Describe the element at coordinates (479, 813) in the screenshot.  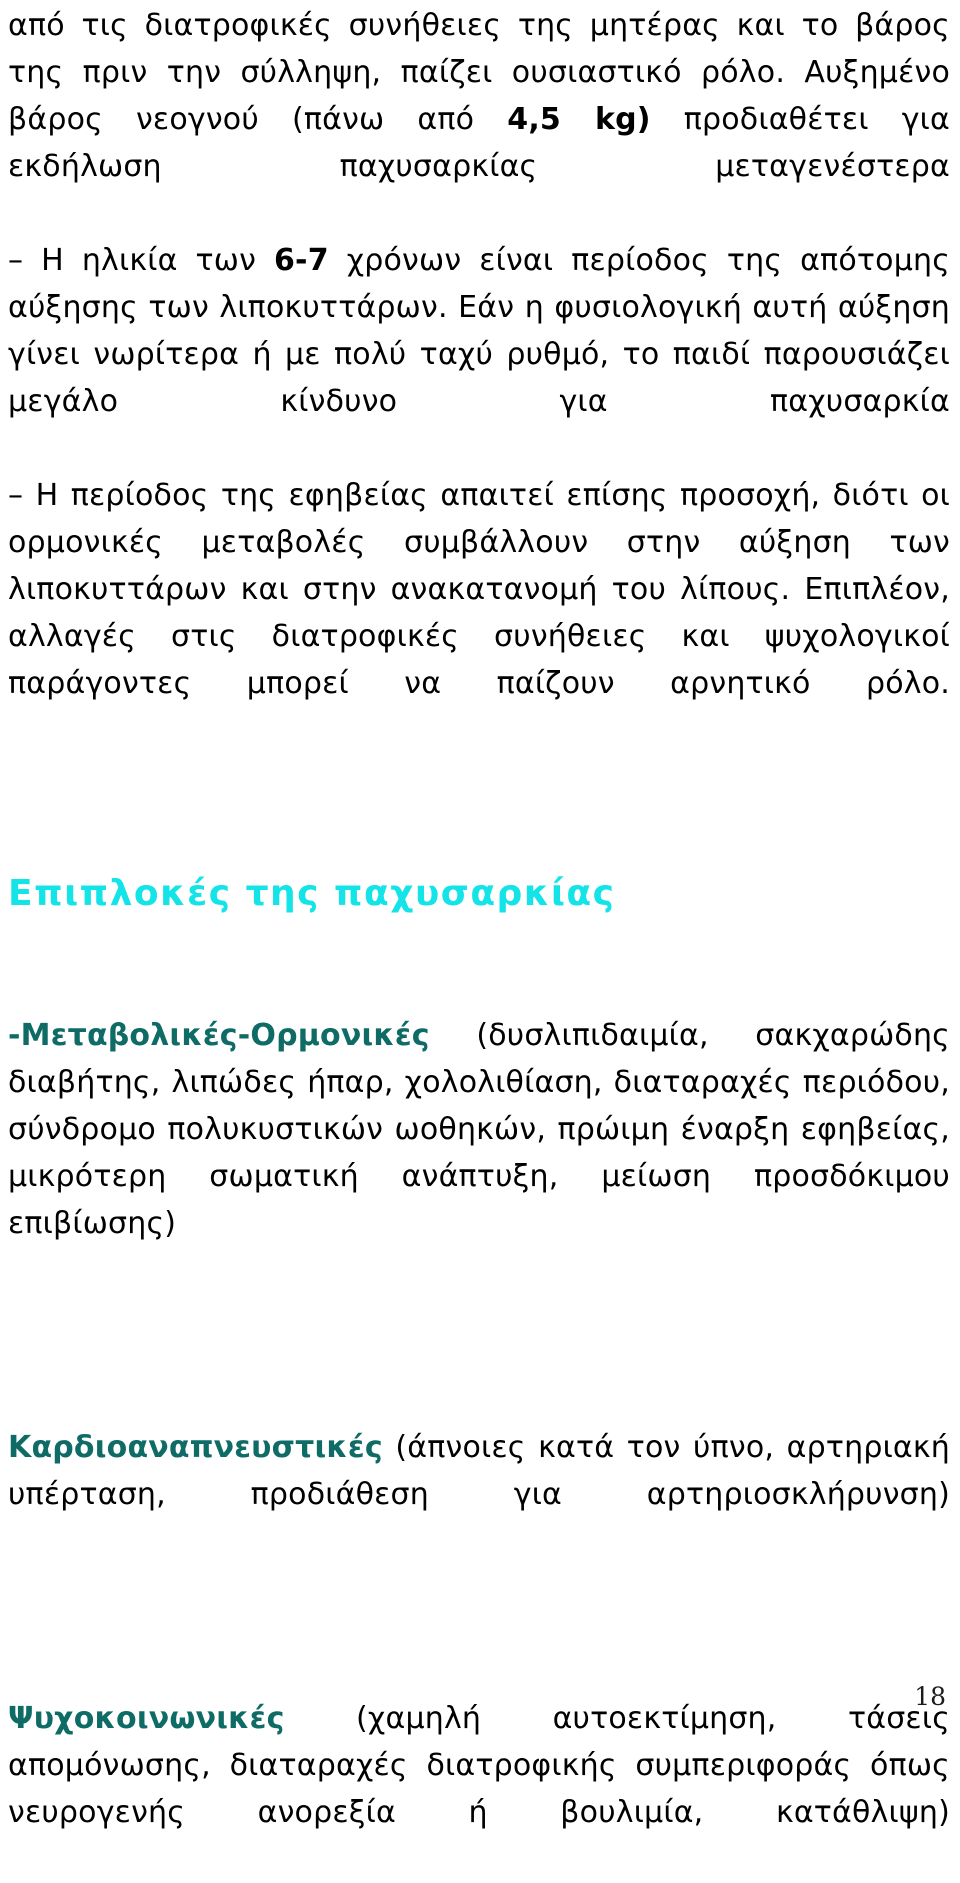
I see `spacer-before-heading` at that location.